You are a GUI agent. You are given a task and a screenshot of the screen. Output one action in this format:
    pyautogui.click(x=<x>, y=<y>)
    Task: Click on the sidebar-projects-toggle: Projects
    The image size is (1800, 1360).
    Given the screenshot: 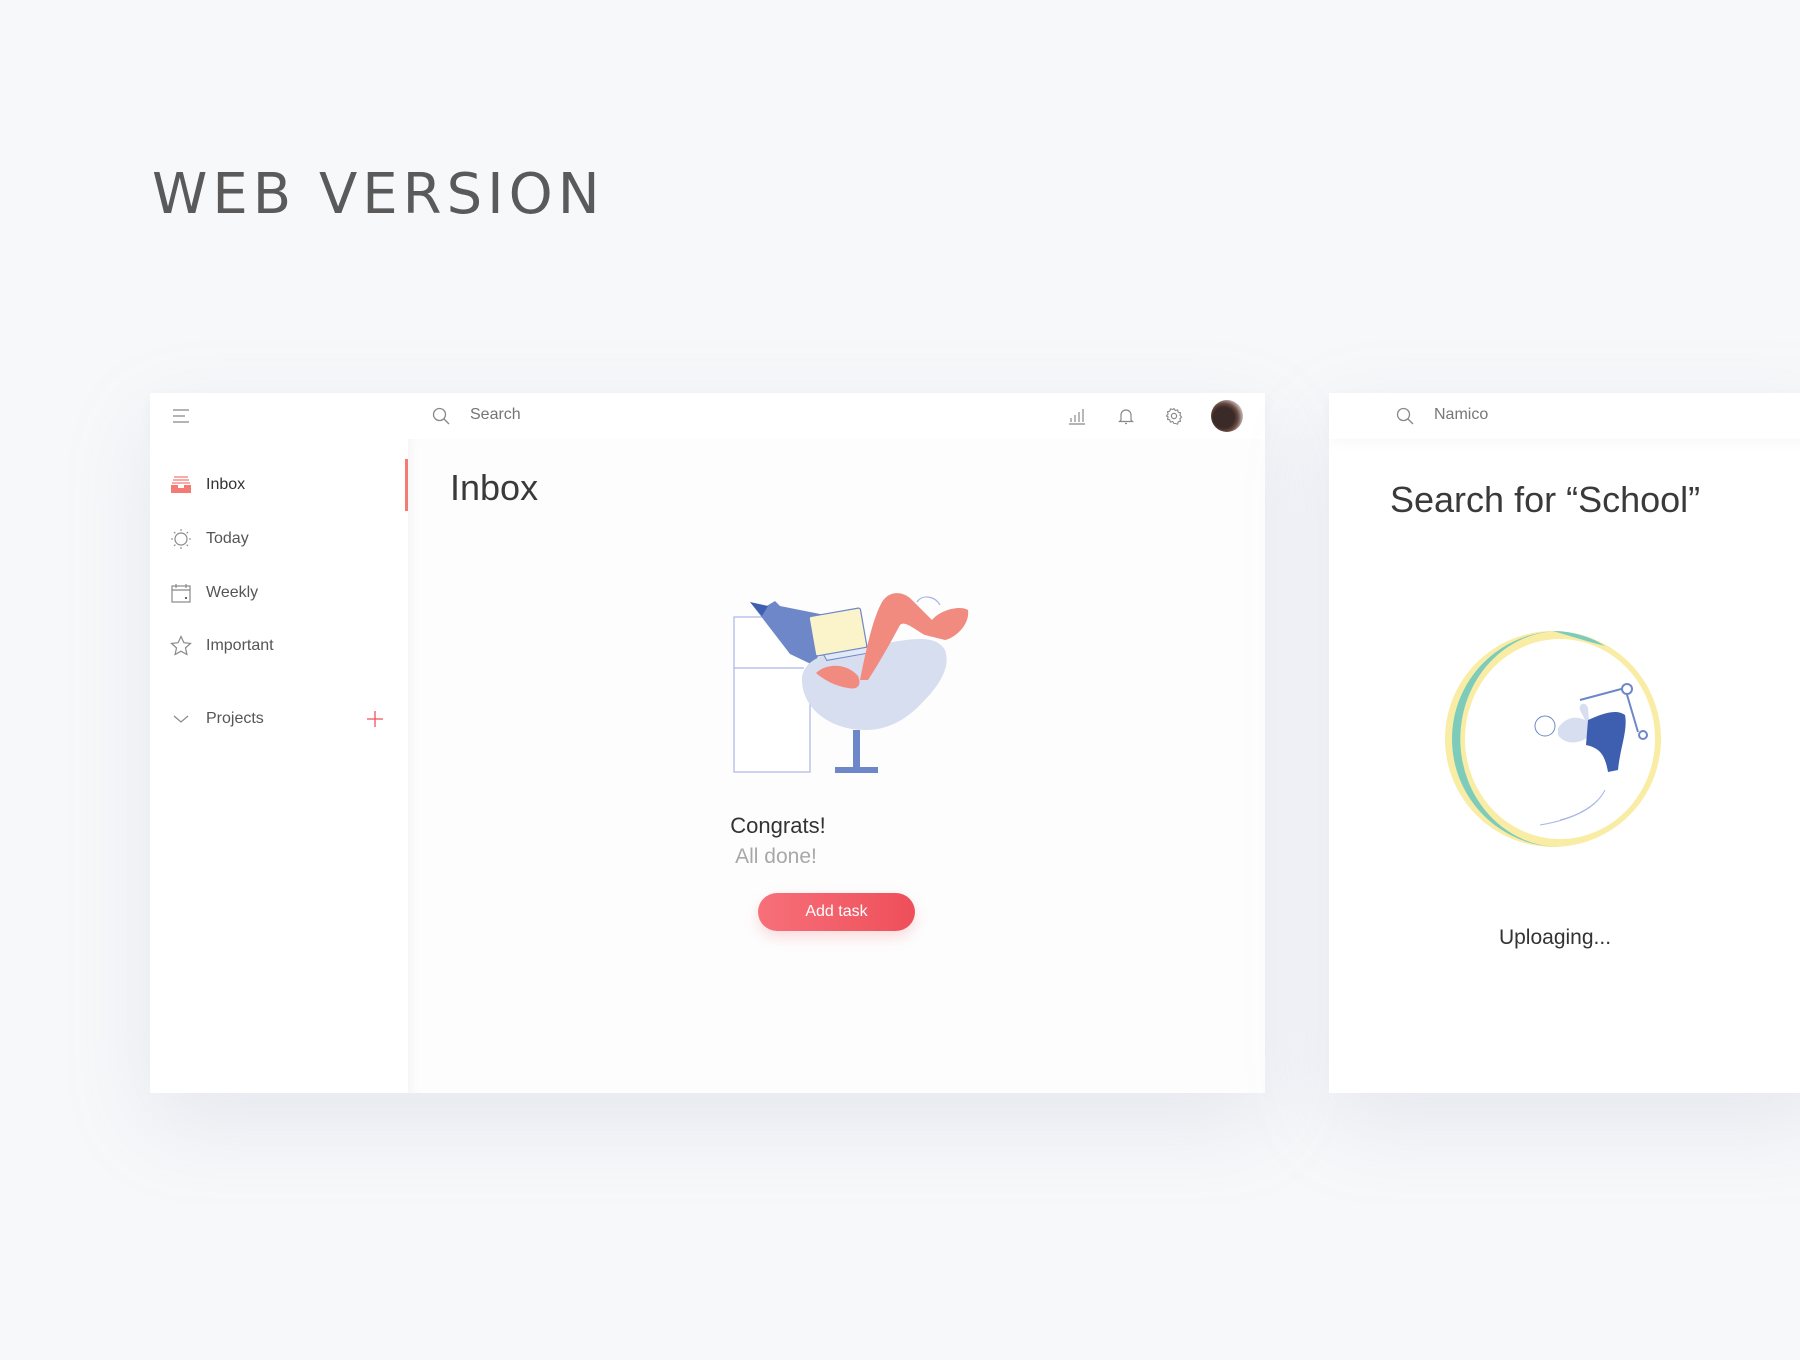 What is the action you would take?
    pyautogui.click(x=217, y=719)
    